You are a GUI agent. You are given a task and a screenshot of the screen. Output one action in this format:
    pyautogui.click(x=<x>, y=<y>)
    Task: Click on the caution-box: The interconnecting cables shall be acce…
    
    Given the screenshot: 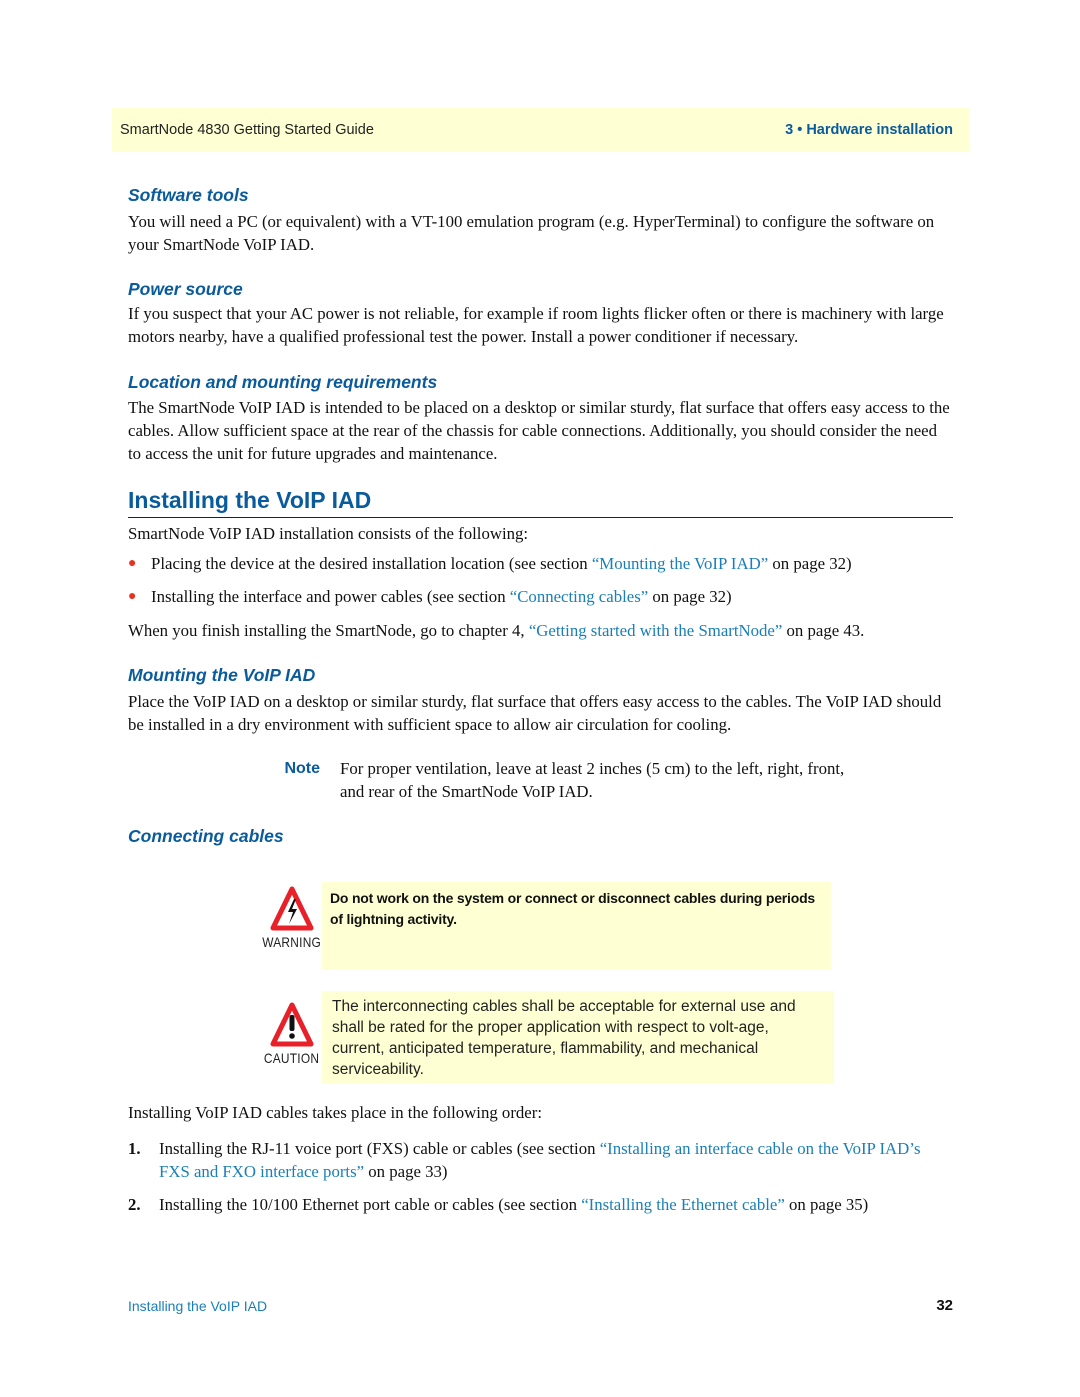 What is the action you would take?
    pyautogui.click(x=578, y=1037)
    